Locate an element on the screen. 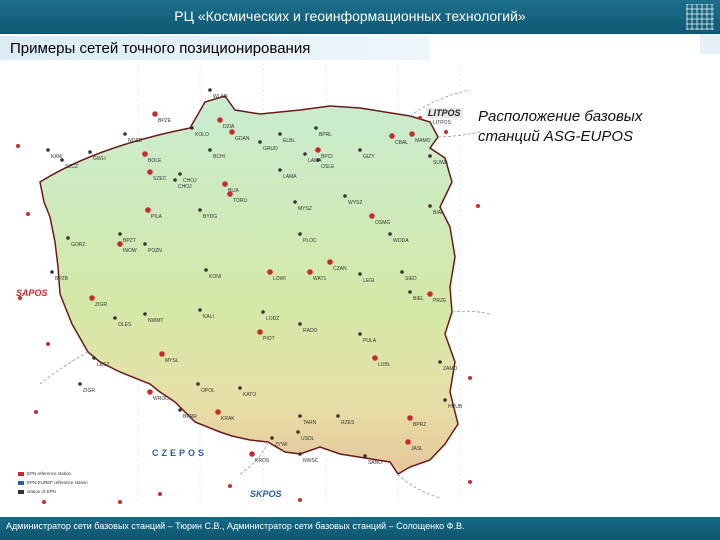 This screenshot has width=720, height=540. station-label: ELBL is located at coordinates (289, 141).